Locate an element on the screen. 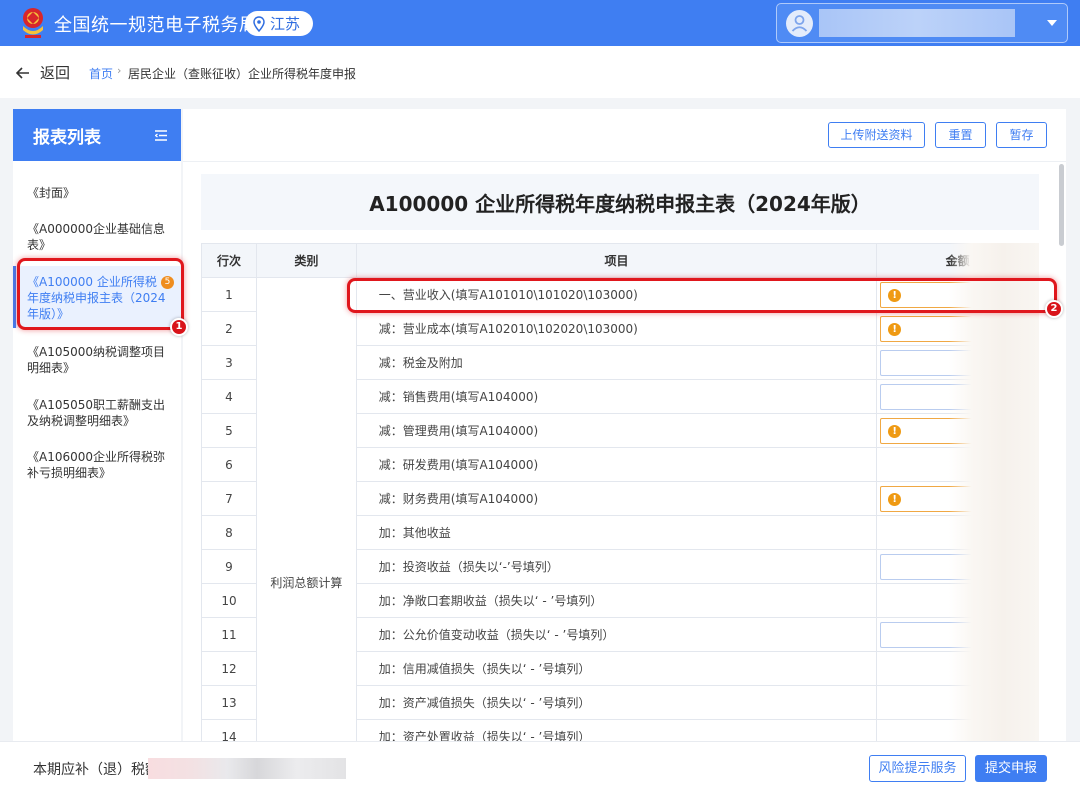  category-cell: 利润总额计算 is located at coordinates (306, 509).